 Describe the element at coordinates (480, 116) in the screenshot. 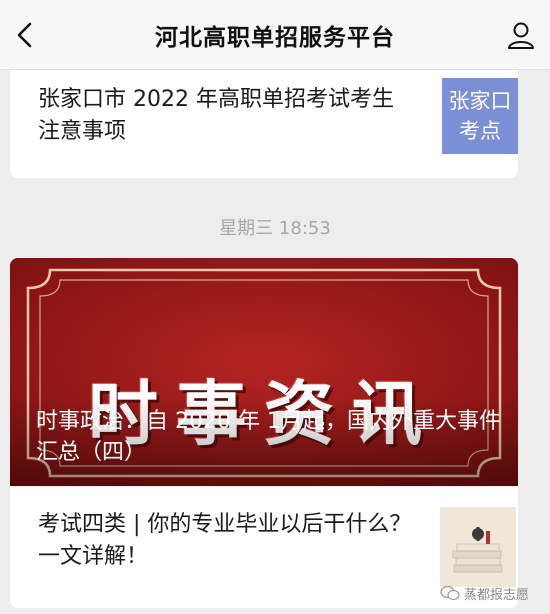

I see `article-thumbnail: 张家口 考点` at that location.